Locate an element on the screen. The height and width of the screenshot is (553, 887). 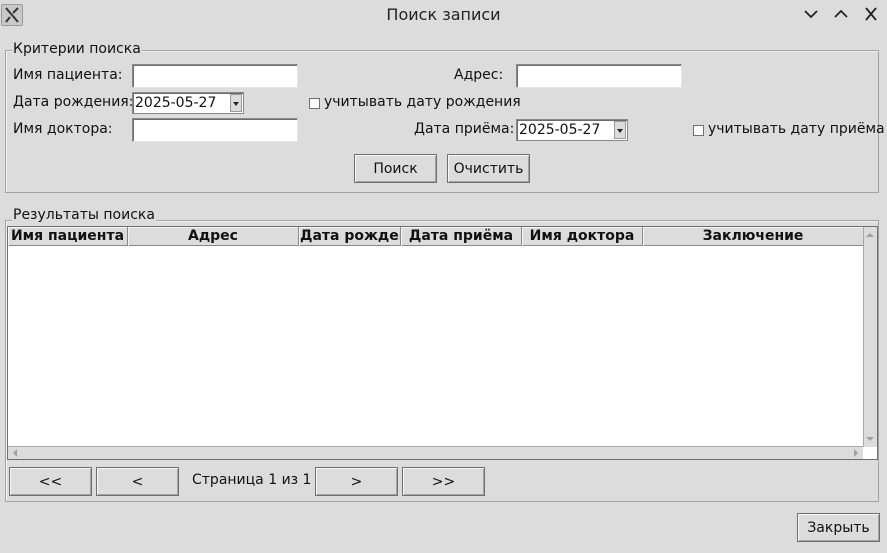
visit-date-label: Дата приёма: is located at coordinates (464, 129).